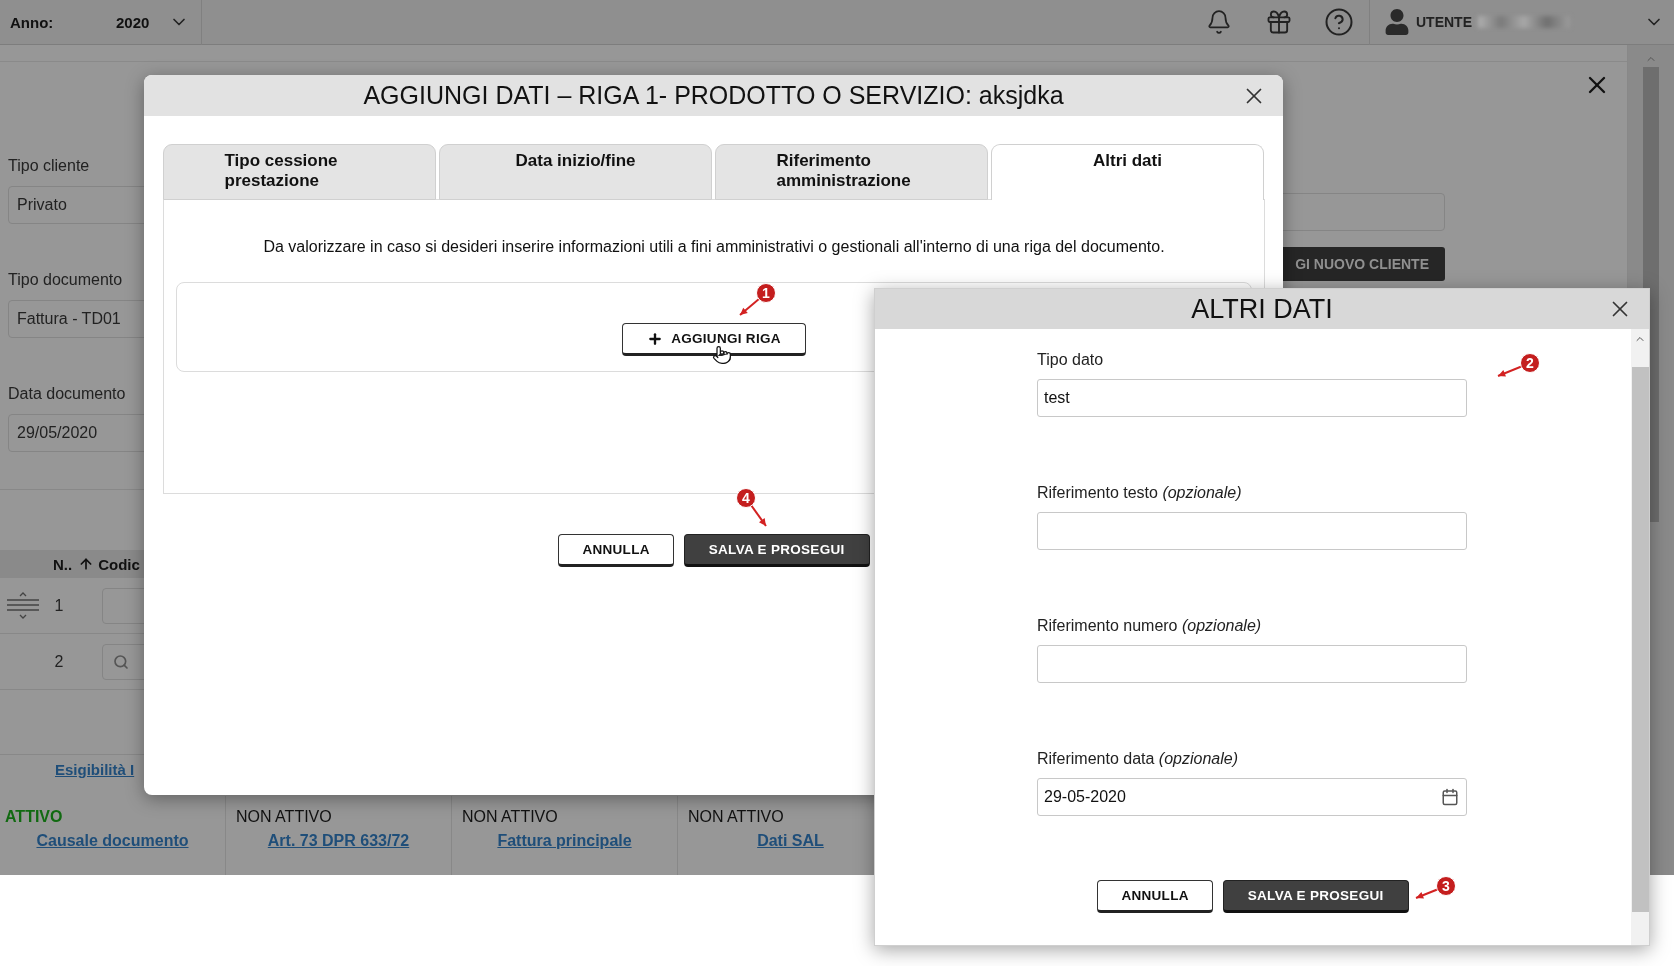 The height and width of the screenshot is (966, 1674). I want to click on column-header: Codic, so click(119, 564).